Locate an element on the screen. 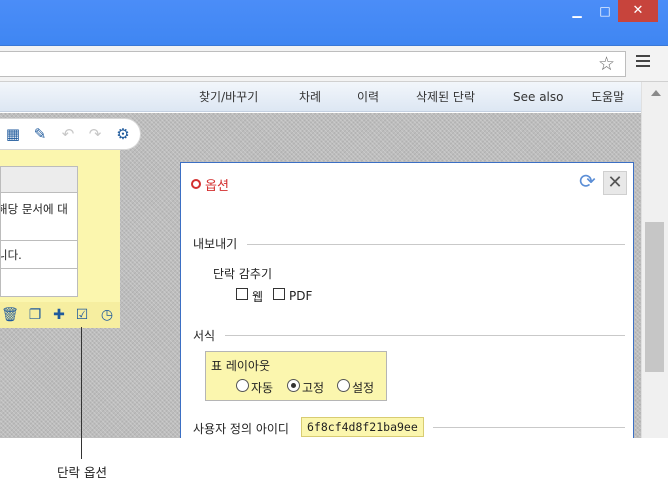 This screenshot has height=482, width=668. hide-web-checkbox is located at coordinates (242, 294).